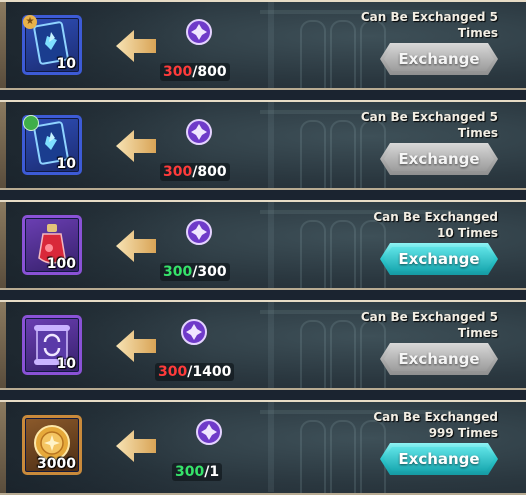 This screenshot has height=495, width=526. I want to click on item-quantity: 100, so click(61, 264).